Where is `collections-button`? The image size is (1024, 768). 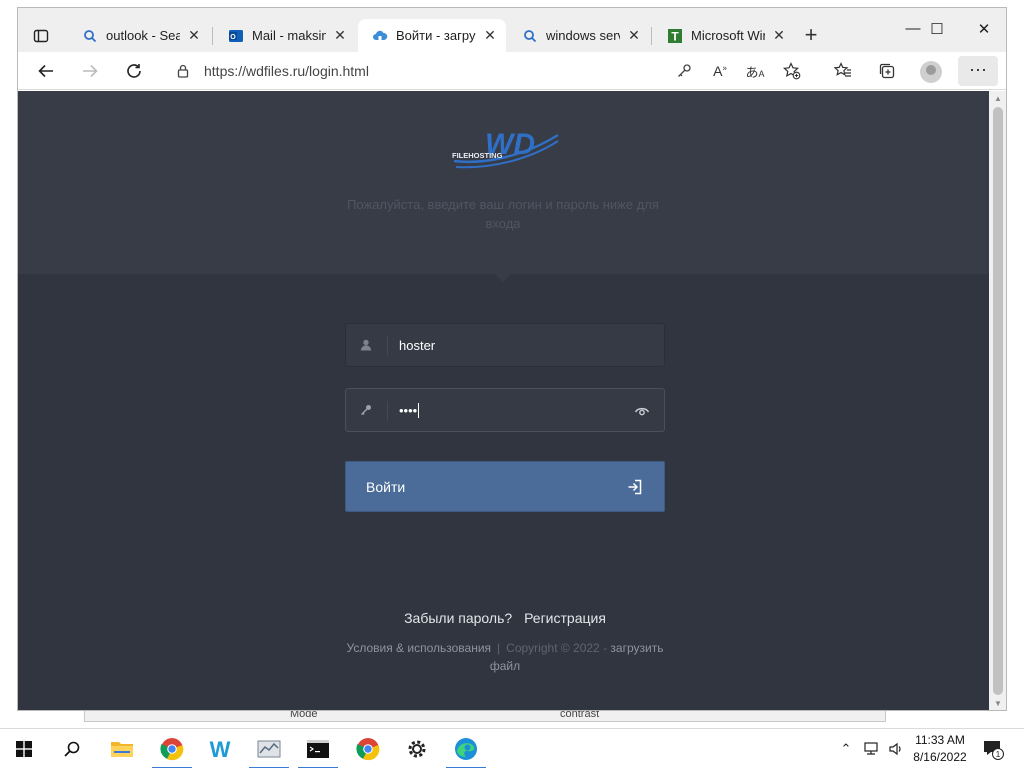 collections-button is located at coordinates (887, 71).